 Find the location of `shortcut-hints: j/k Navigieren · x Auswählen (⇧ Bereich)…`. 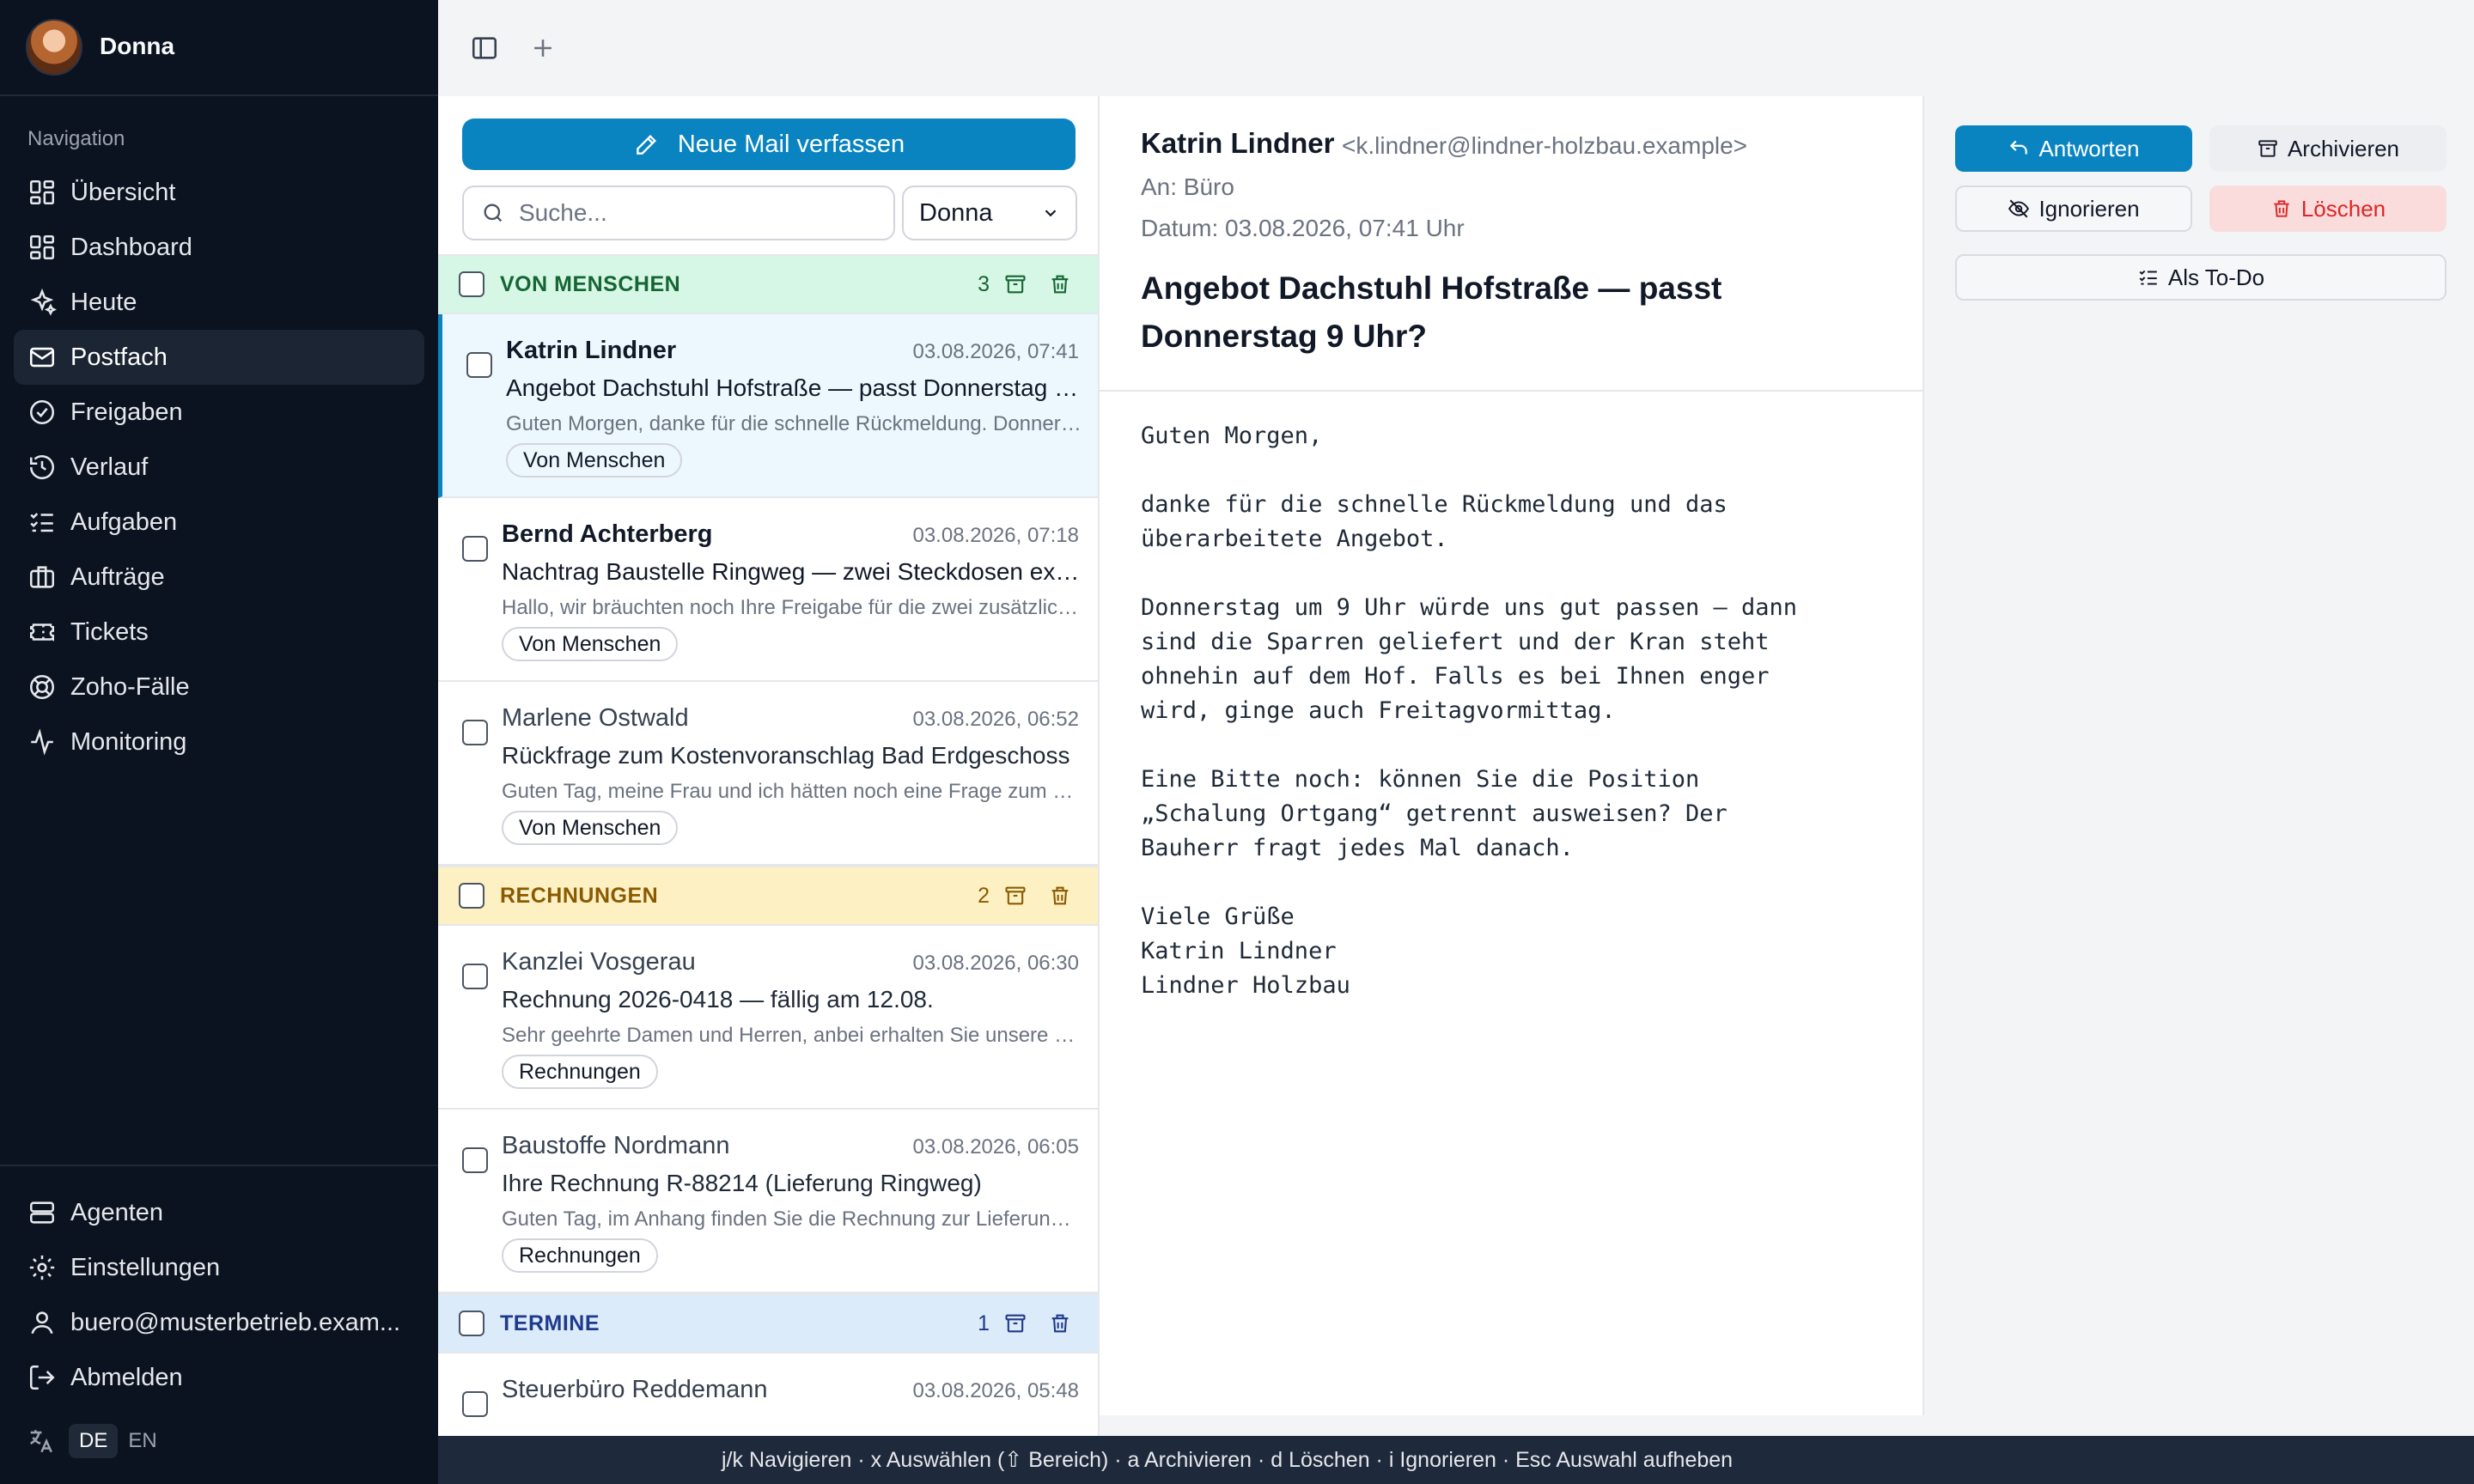

shortcut-hints: j/k Navigieren · x Auswählen (⇧ Bereich)… is located at coordinates (1228, 1460).